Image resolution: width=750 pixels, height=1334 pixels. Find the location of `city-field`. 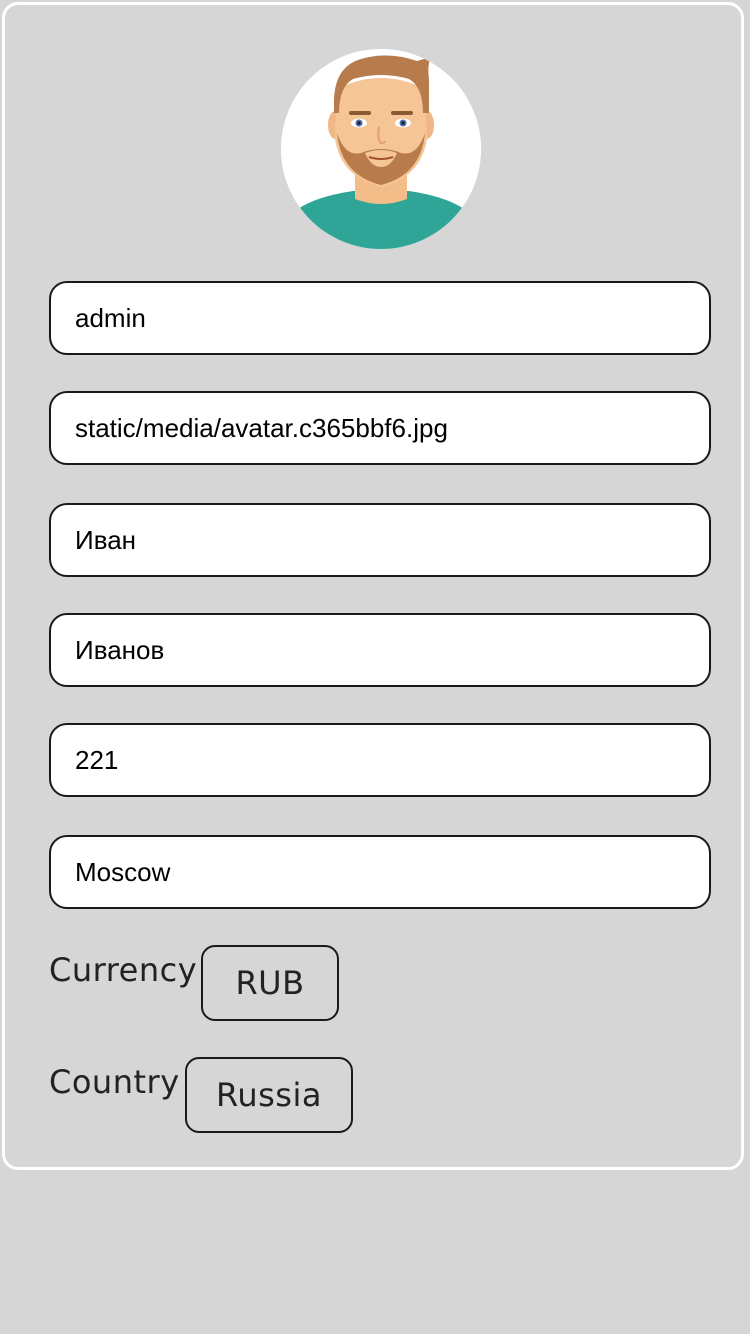

city-field is located at coordinates (380, 872).